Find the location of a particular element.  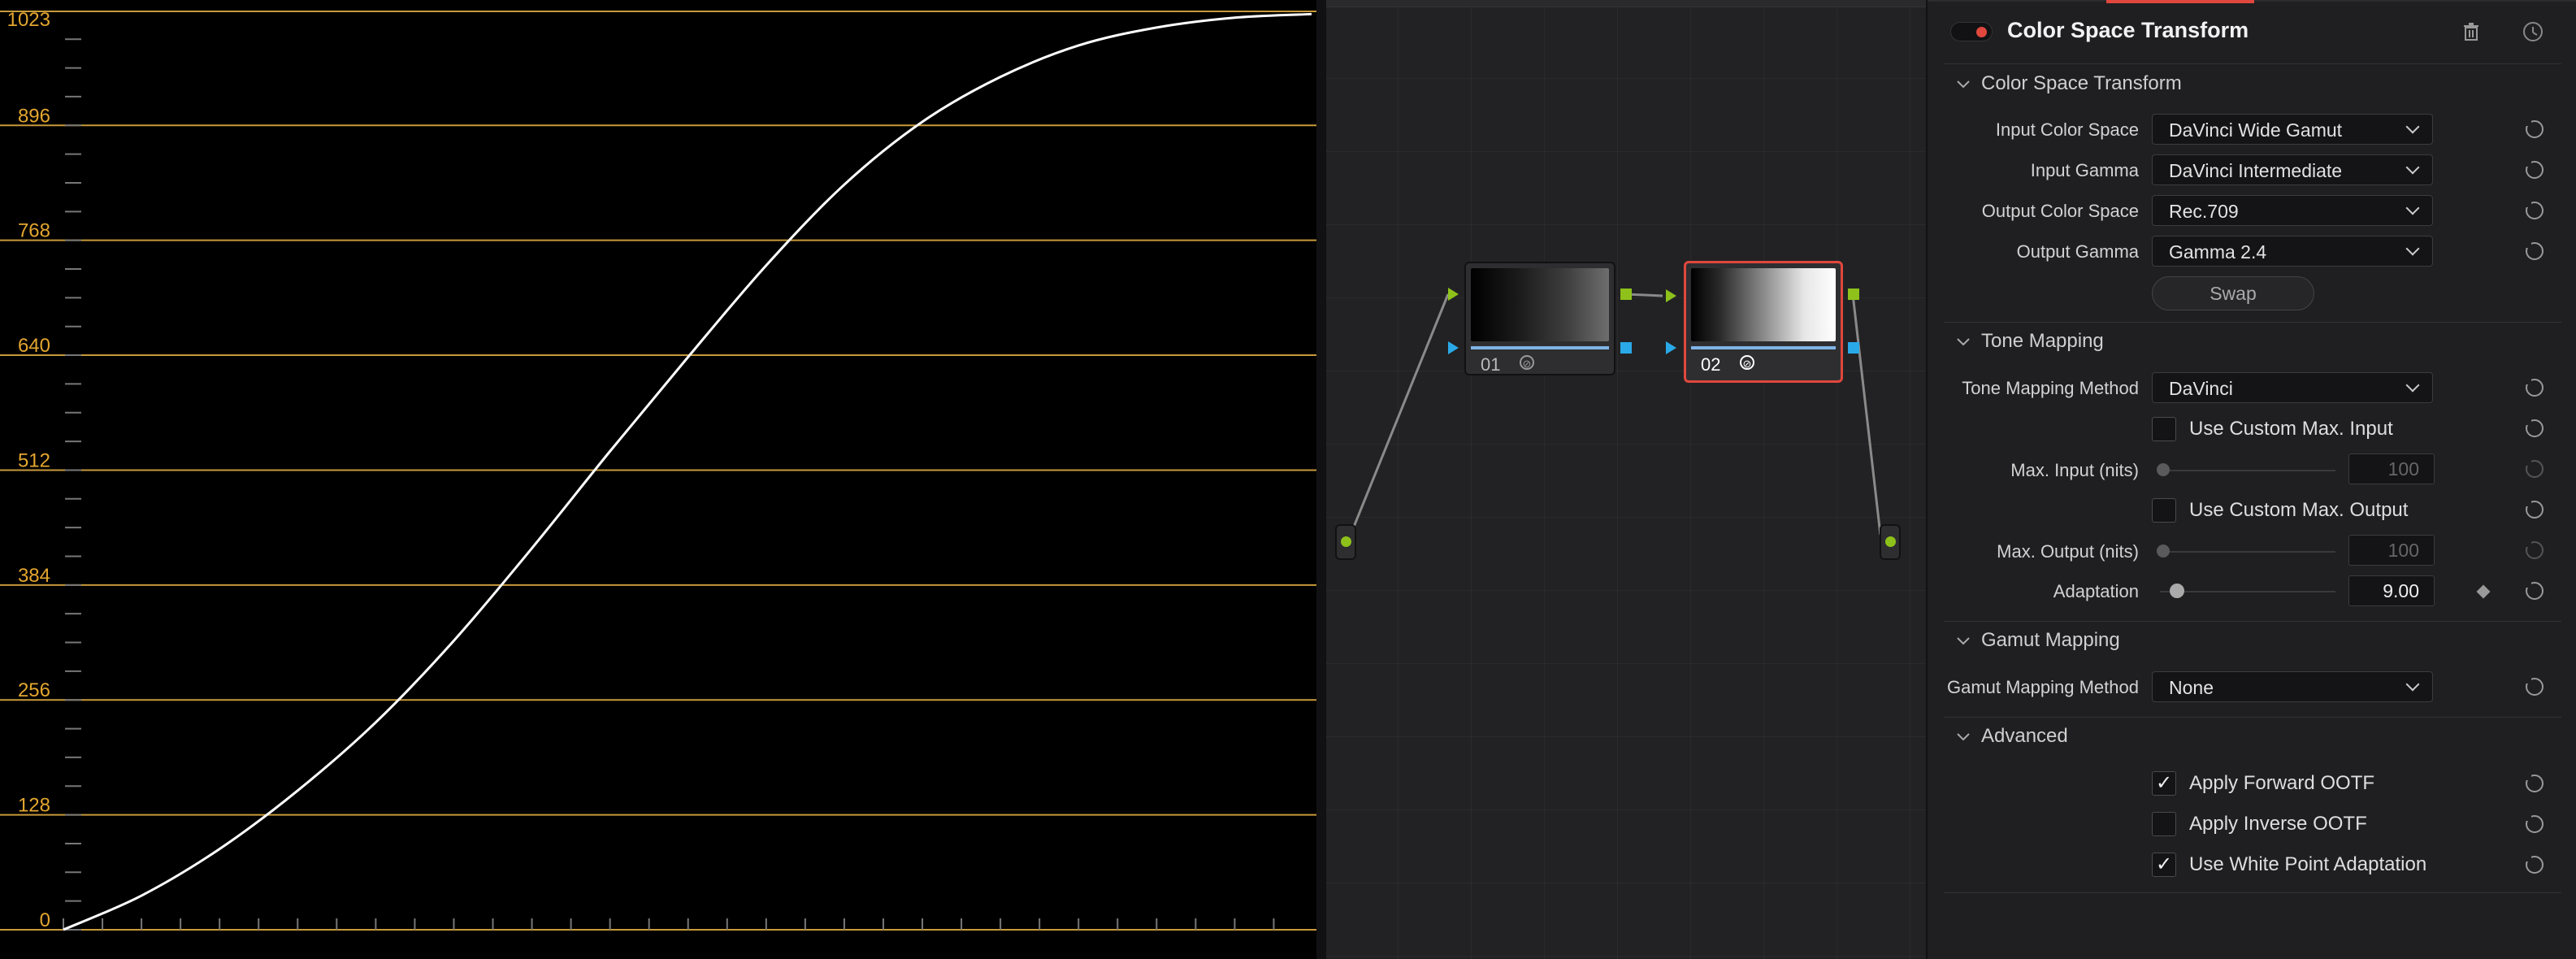

max-input-field: 100 is located at coordinates (2391, 468).